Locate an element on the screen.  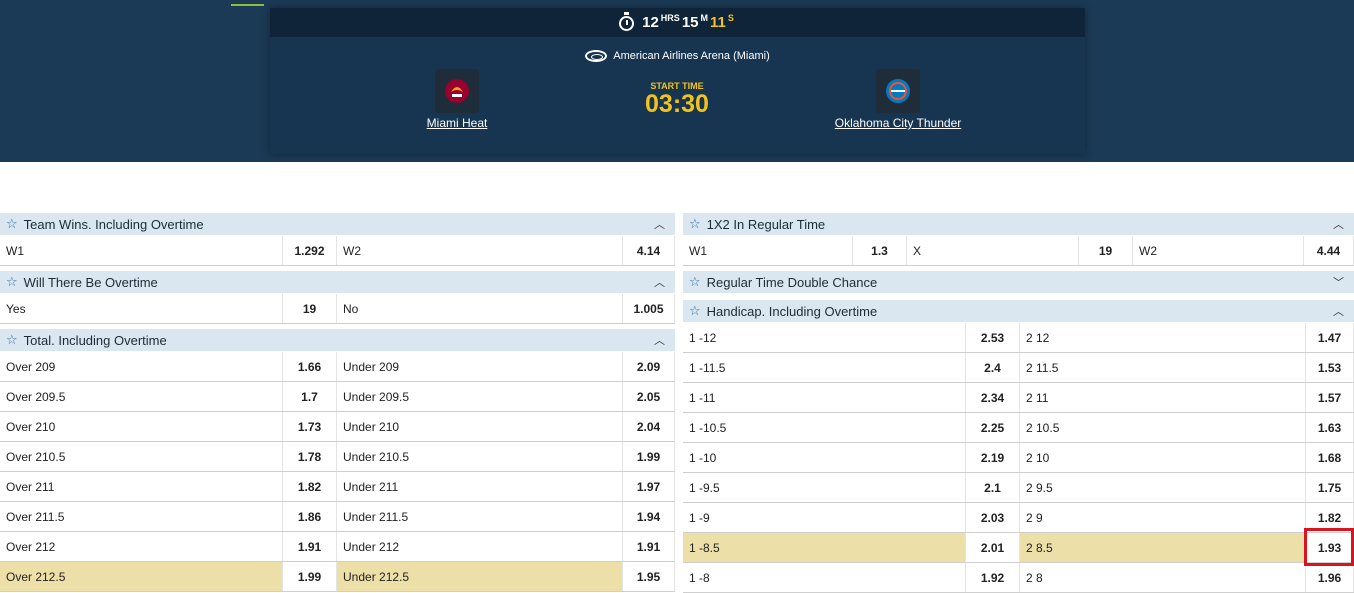
outcome-label: 1 -9.5 is located at coordinates (824, 487).